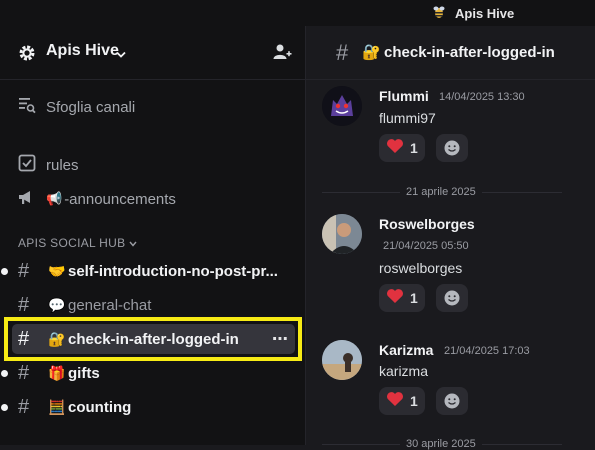 Image resolution: width=595 pixels, height=450 pixels. What do you see at coordinates (485, 13) in the screenshot?
I see `window-title-text: Apis Hive` at bounding box center [485, 13].